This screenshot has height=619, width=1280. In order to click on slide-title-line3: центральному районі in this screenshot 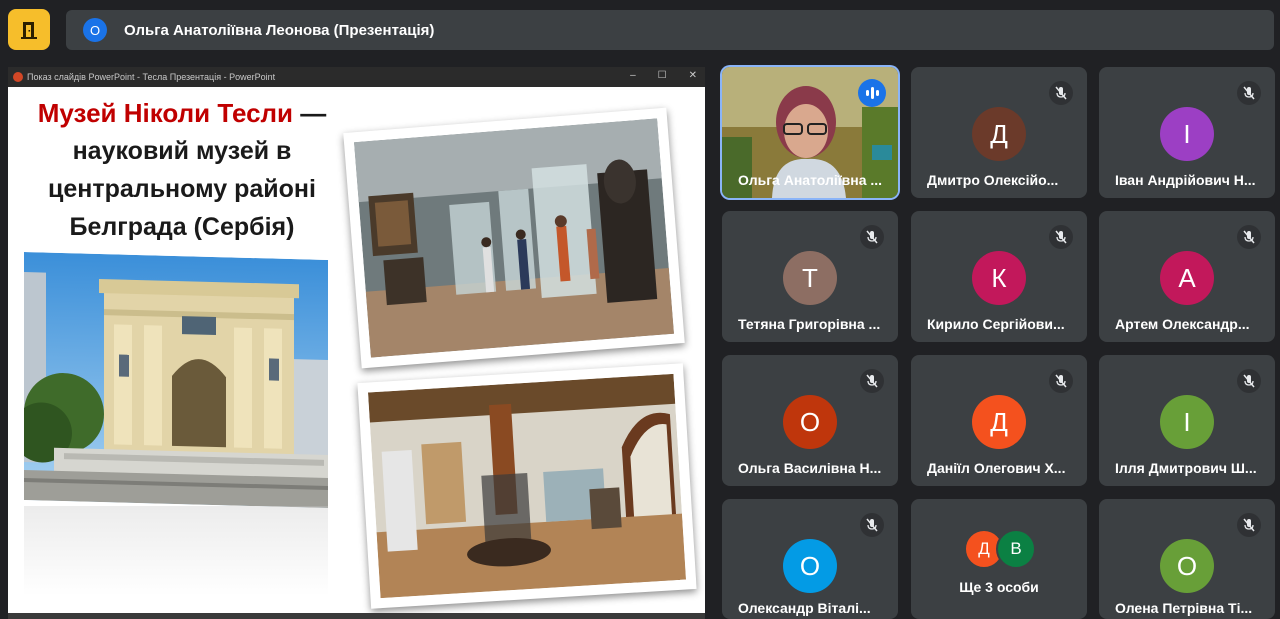, I will do `click(182, 189)`.